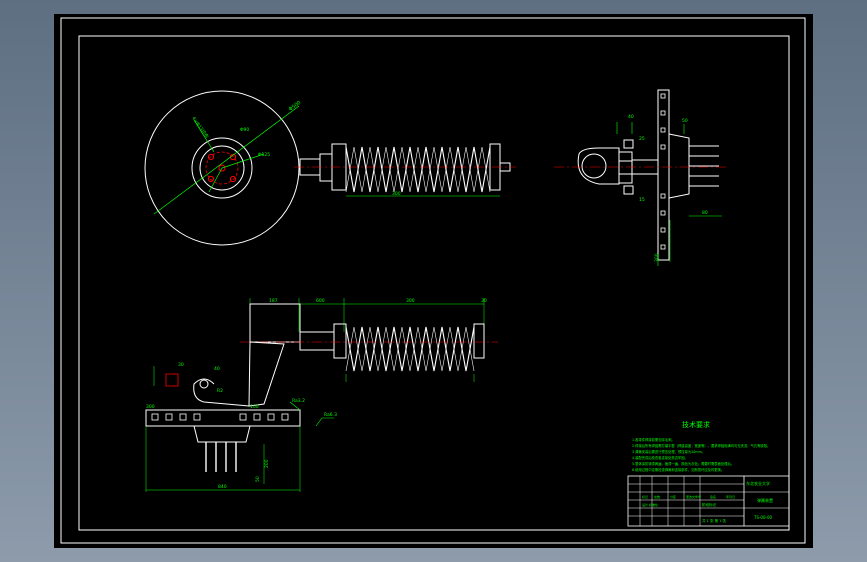  What do you see at coordinates (642, 139) in the screenshot?
I see `side-h1-label: 25` at bounding box center [642, 139].